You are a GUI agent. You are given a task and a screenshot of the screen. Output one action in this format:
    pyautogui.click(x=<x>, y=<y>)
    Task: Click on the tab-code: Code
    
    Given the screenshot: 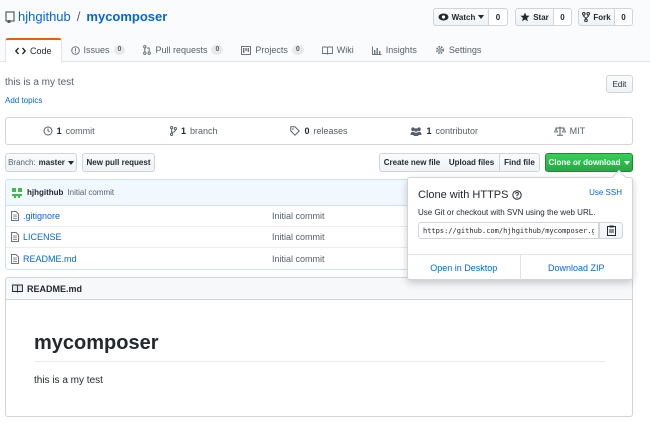 What is the action you would take?
    pyautogui.click(x=33, y=50)
    